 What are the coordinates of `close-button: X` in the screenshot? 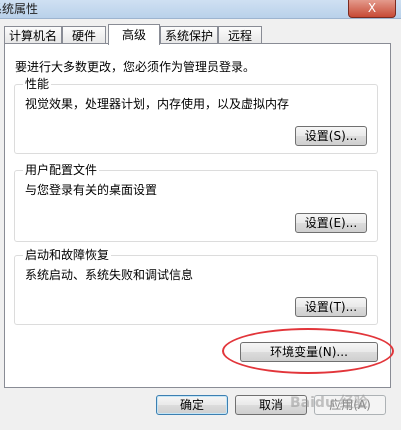 It's located at (372, 9).